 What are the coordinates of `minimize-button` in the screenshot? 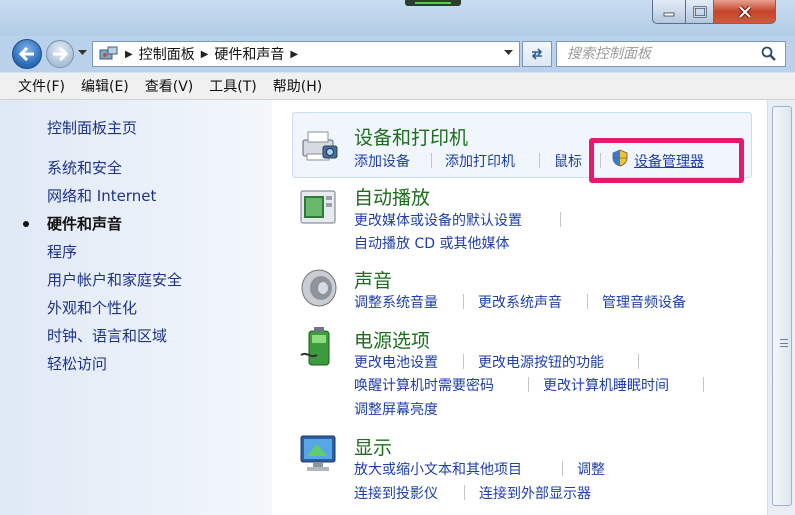 It's located at (669, 12).